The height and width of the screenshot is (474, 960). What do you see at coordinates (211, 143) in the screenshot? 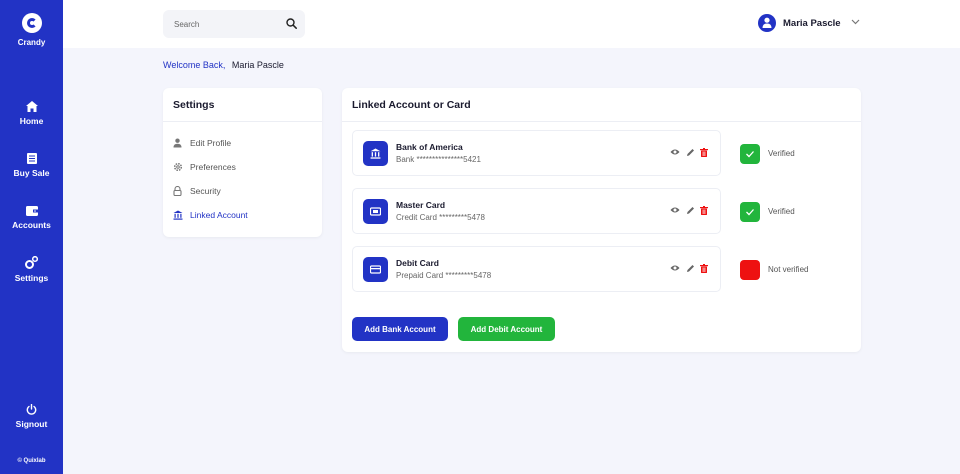
I see `settings-item-label: Edit Profile` at bounding box center [211, 143].